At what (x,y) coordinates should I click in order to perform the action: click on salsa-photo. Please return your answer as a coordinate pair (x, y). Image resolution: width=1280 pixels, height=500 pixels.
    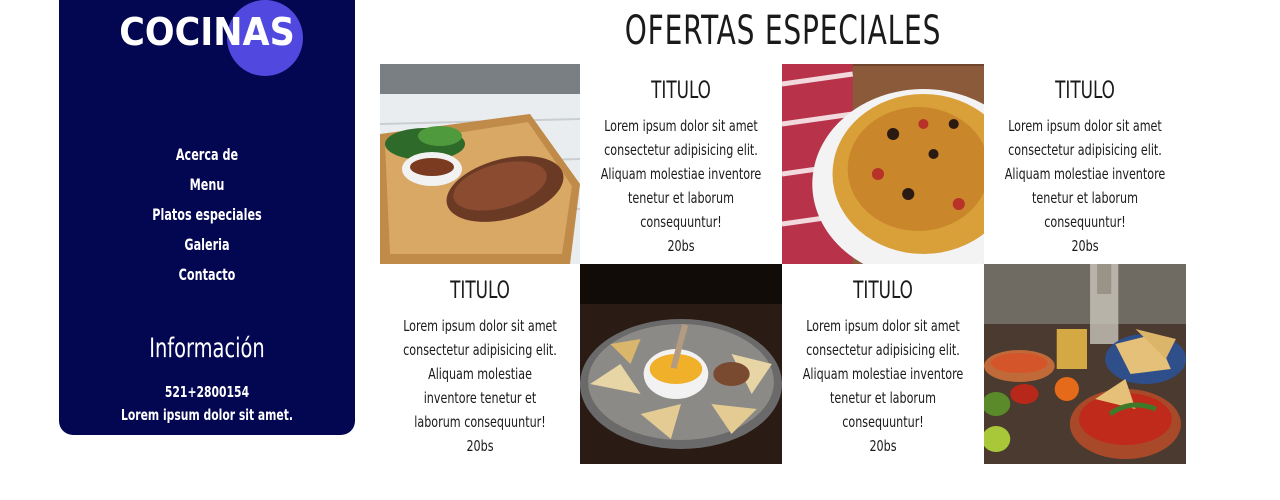
    Looking at the image, I should click on (1085, 364).